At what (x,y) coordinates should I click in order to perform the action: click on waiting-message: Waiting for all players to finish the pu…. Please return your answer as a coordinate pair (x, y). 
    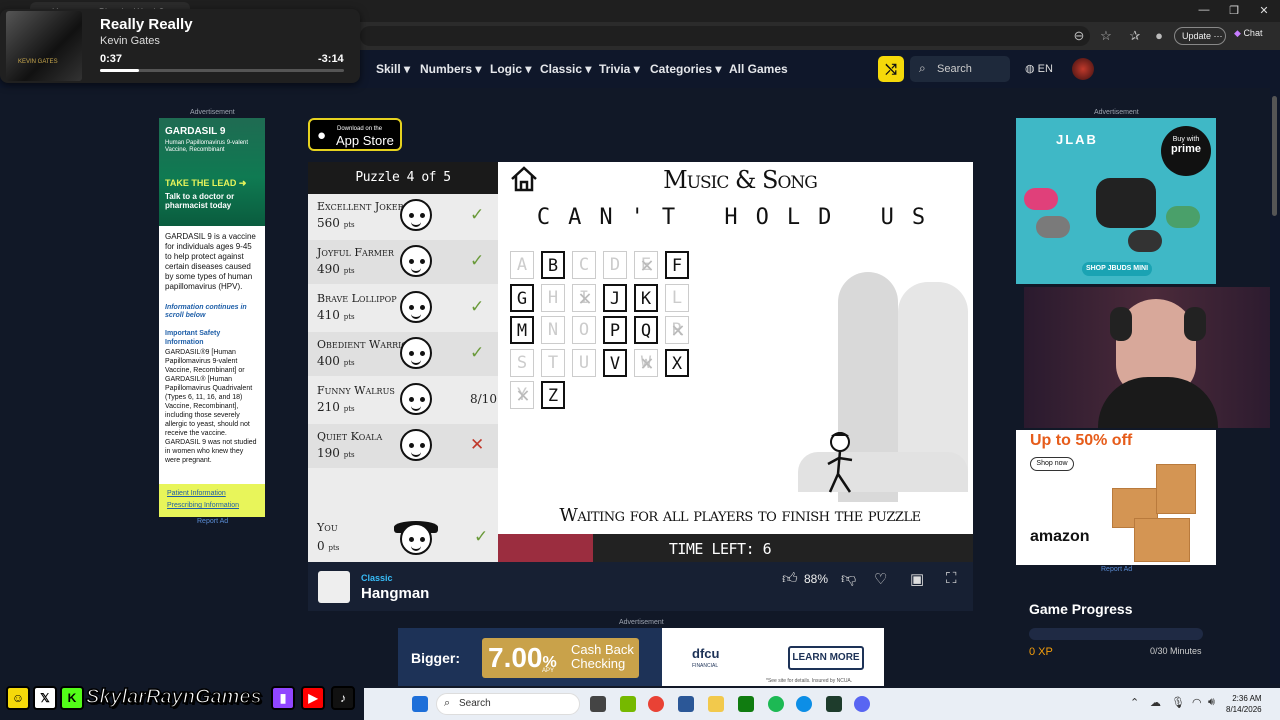
    Looking at the image, I should click on (740, 515).